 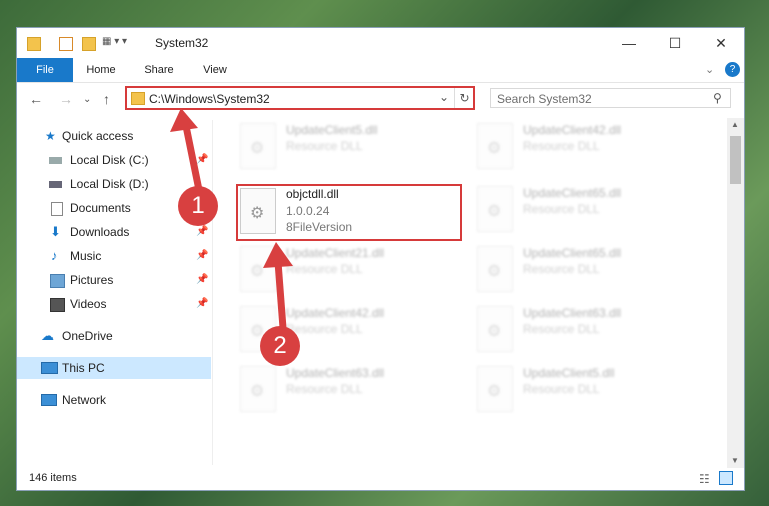 What do you see at coordinates (198, 206) in the screenshot?
I see `step-badge-1: 1` at bounding box center [198, 206].